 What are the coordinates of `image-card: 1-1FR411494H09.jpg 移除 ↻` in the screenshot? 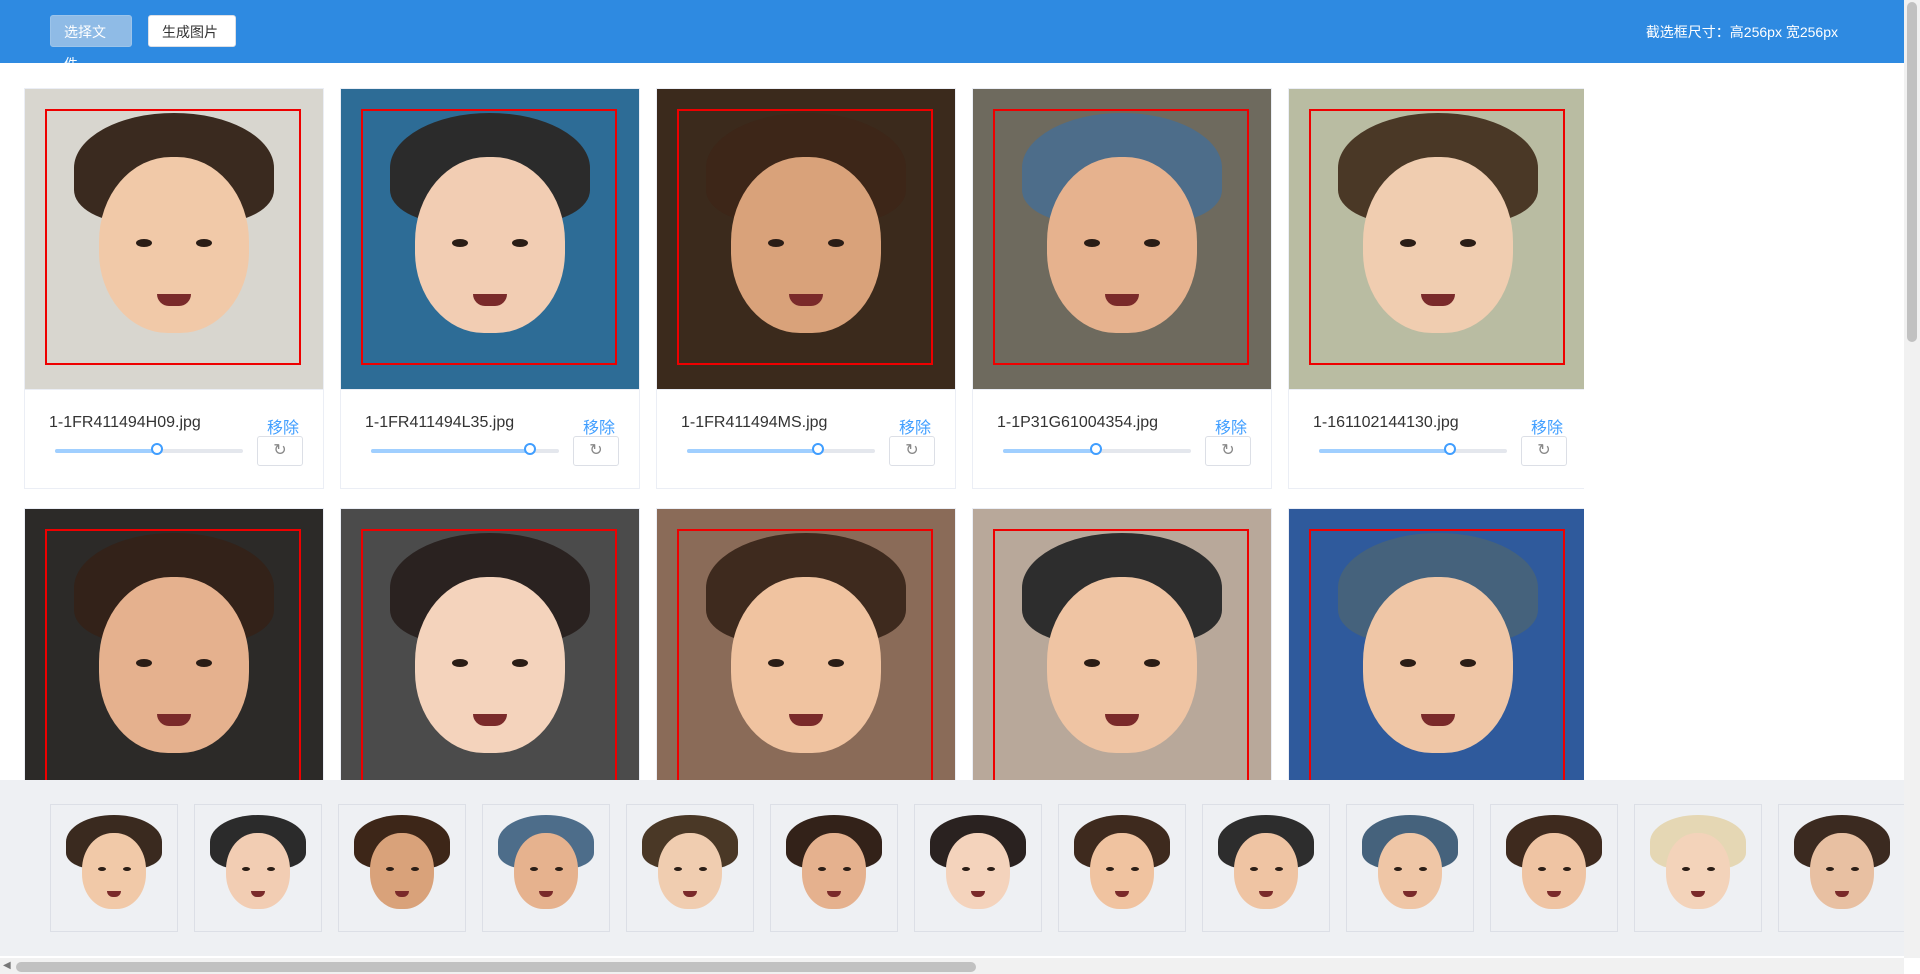 It's located at (174, 288).